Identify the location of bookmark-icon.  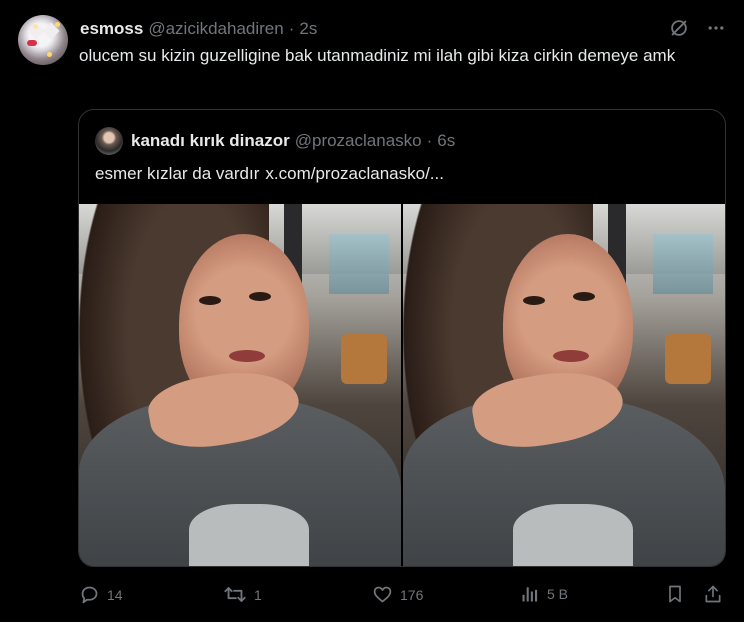
(675, 594).